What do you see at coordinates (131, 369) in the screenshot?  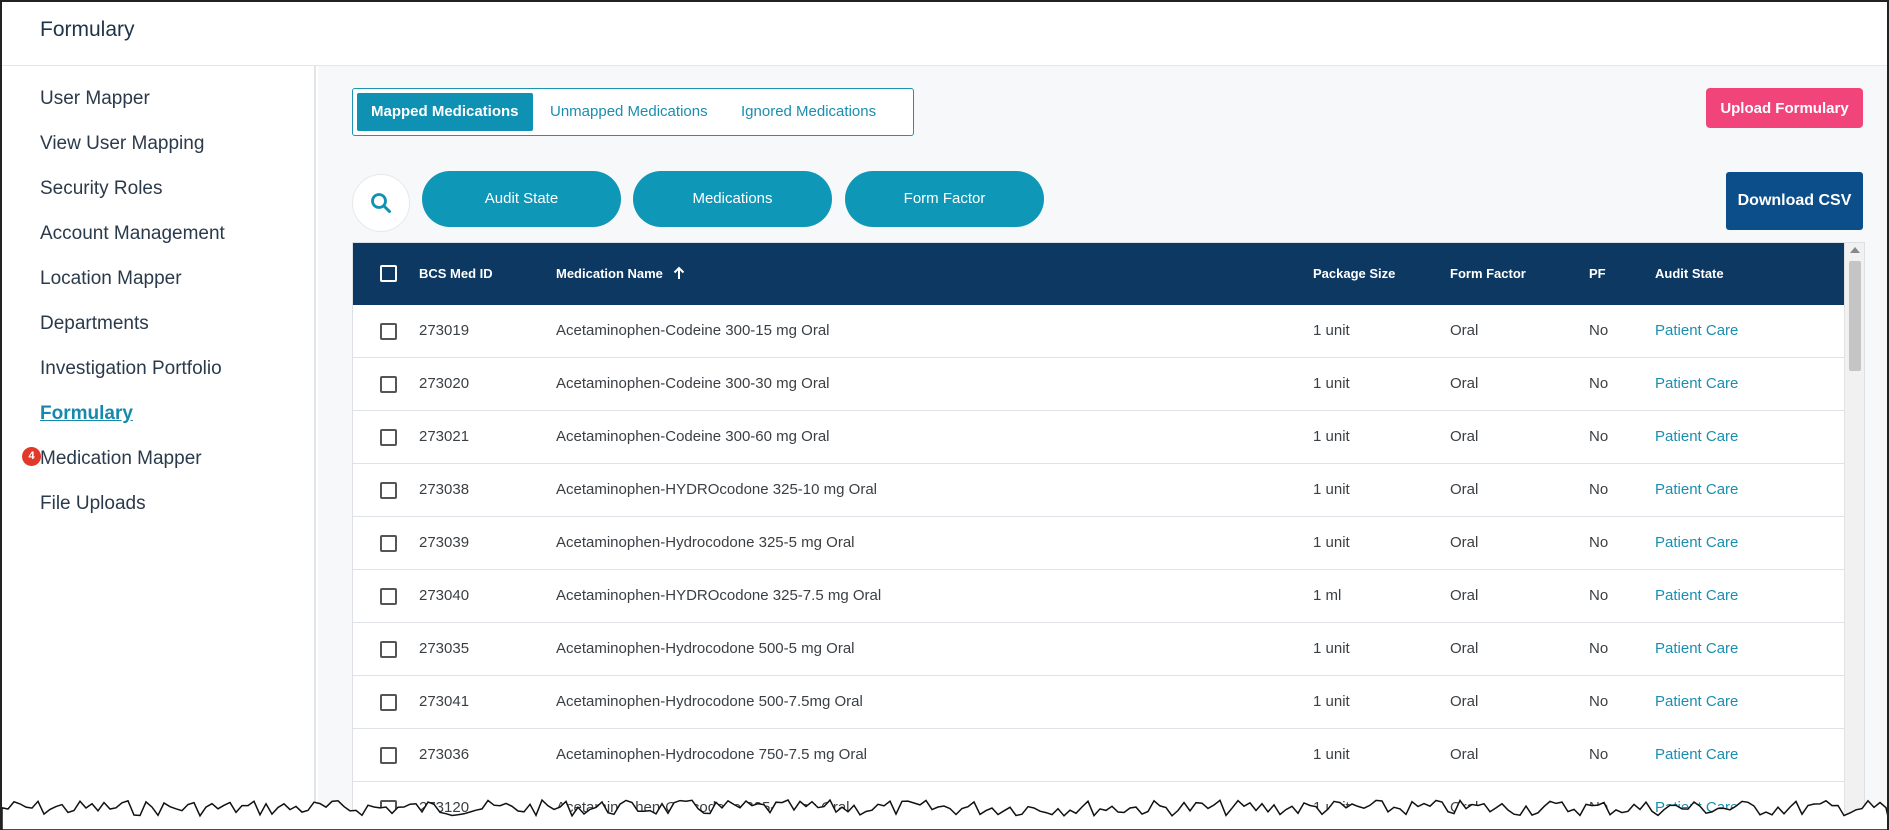 I see `sidebar-item-investigation-portfolio: Investigation Portfolio` at bounding box center [131, 369].